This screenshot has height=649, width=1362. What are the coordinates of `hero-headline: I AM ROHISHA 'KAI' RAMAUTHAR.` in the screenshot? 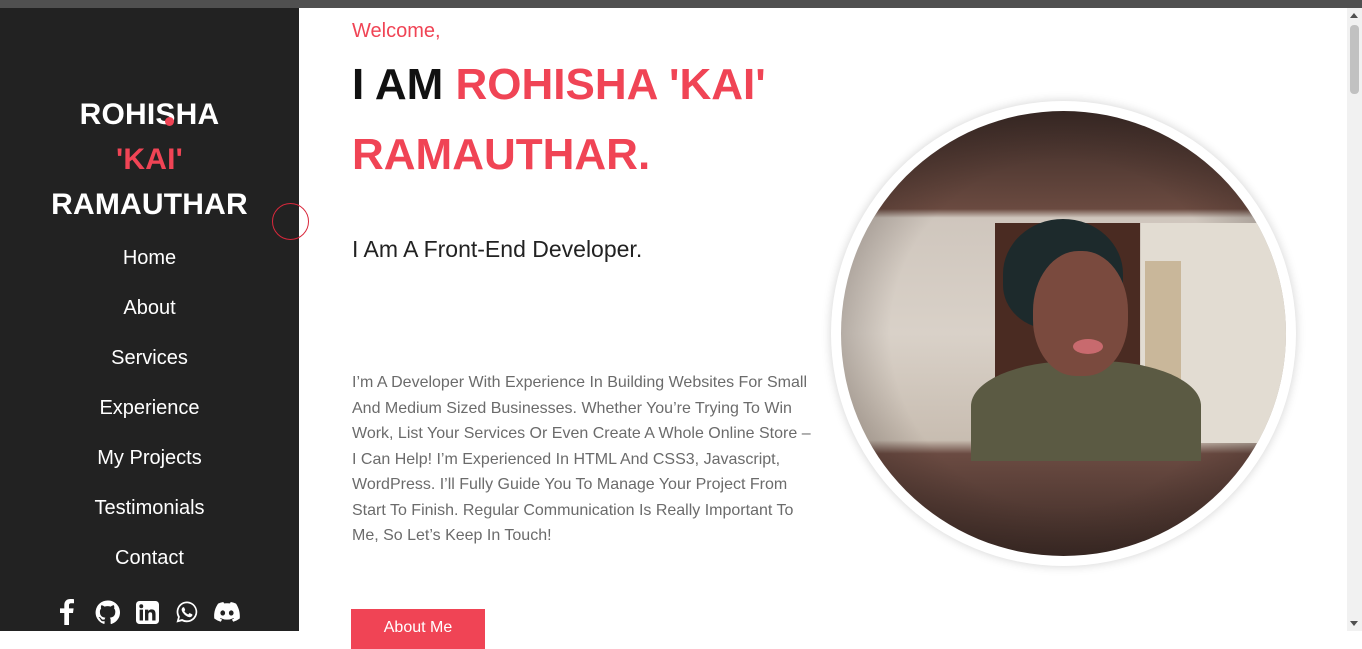 It's located at (587, 120).